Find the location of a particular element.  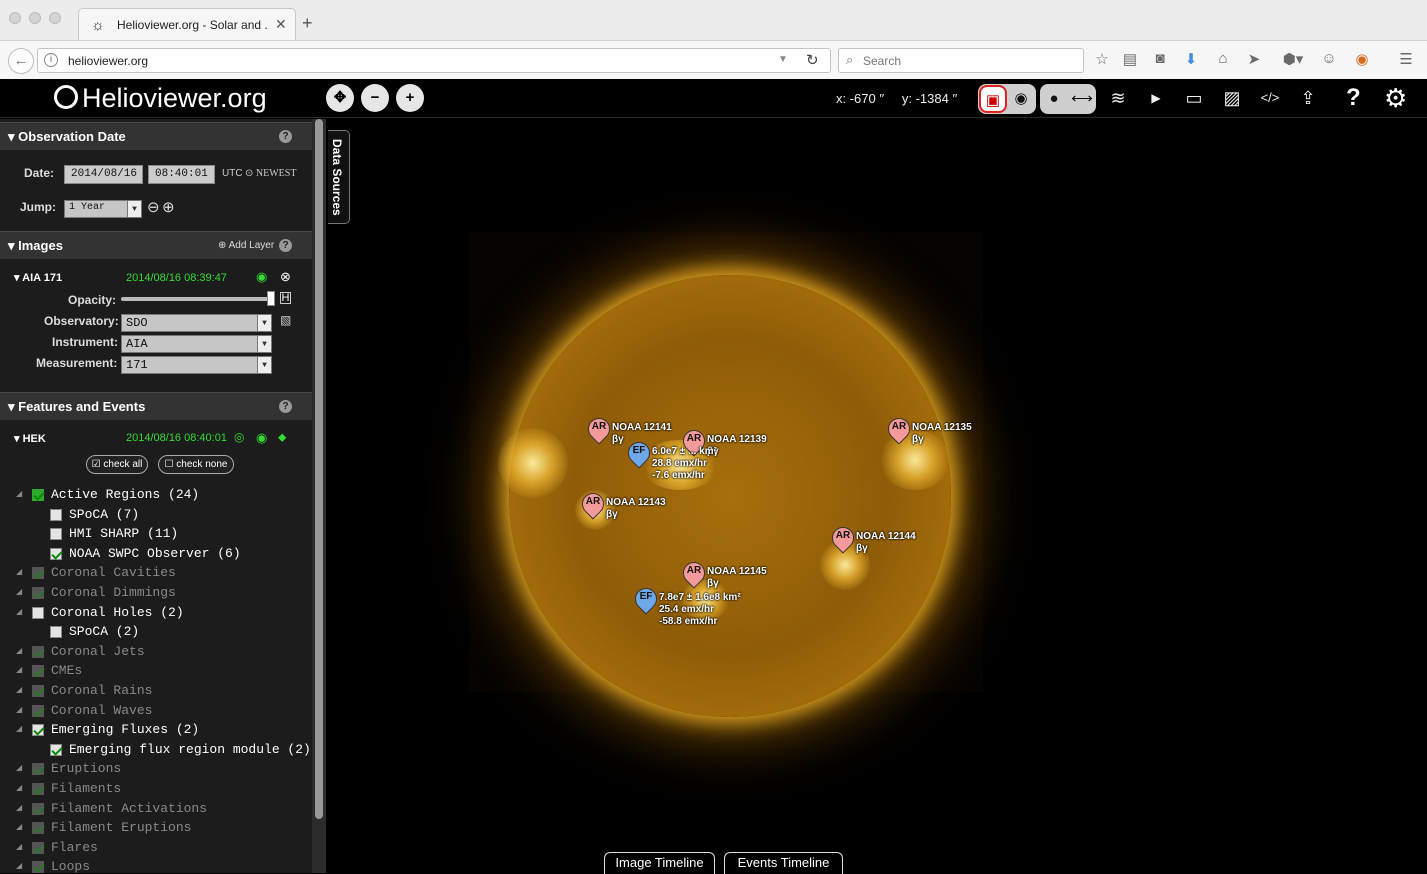

newest-button: ⊙ NEWEST is located at coordinates (270, 173).